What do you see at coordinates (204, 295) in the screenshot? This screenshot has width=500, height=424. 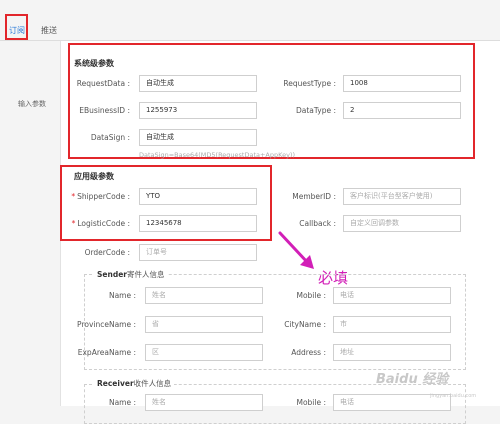 I see `sender-name-input: 姓名` at bounding box center [204, 295].